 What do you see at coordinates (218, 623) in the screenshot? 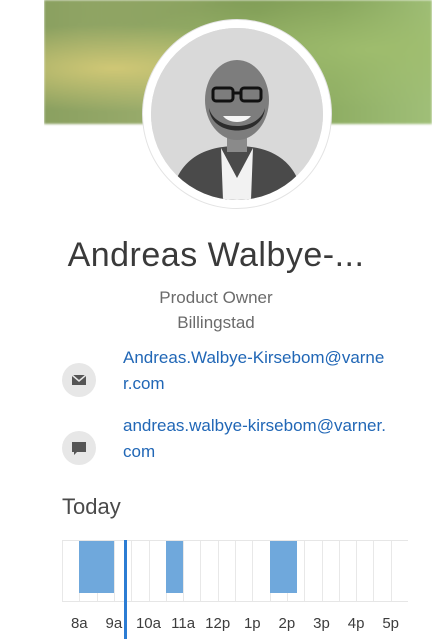
I see `hour-label: 12p` at bounding box center [218, 623].